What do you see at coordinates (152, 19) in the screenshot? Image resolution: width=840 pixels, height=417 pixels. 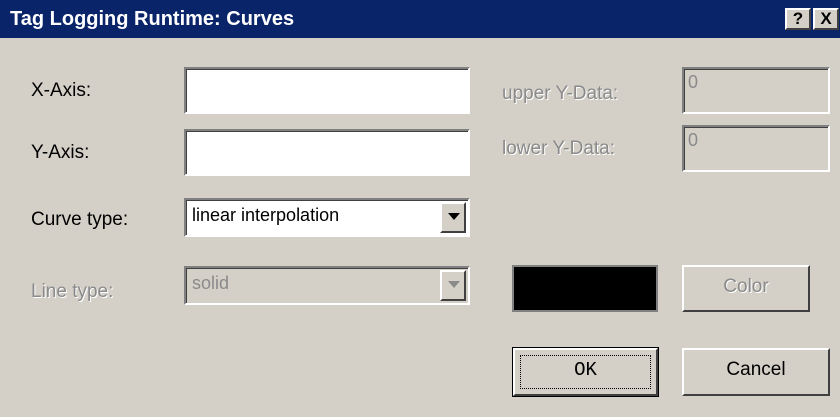 I see `window-title: Tag Logging Runtime: Curves` at bounding box center [152, 19].